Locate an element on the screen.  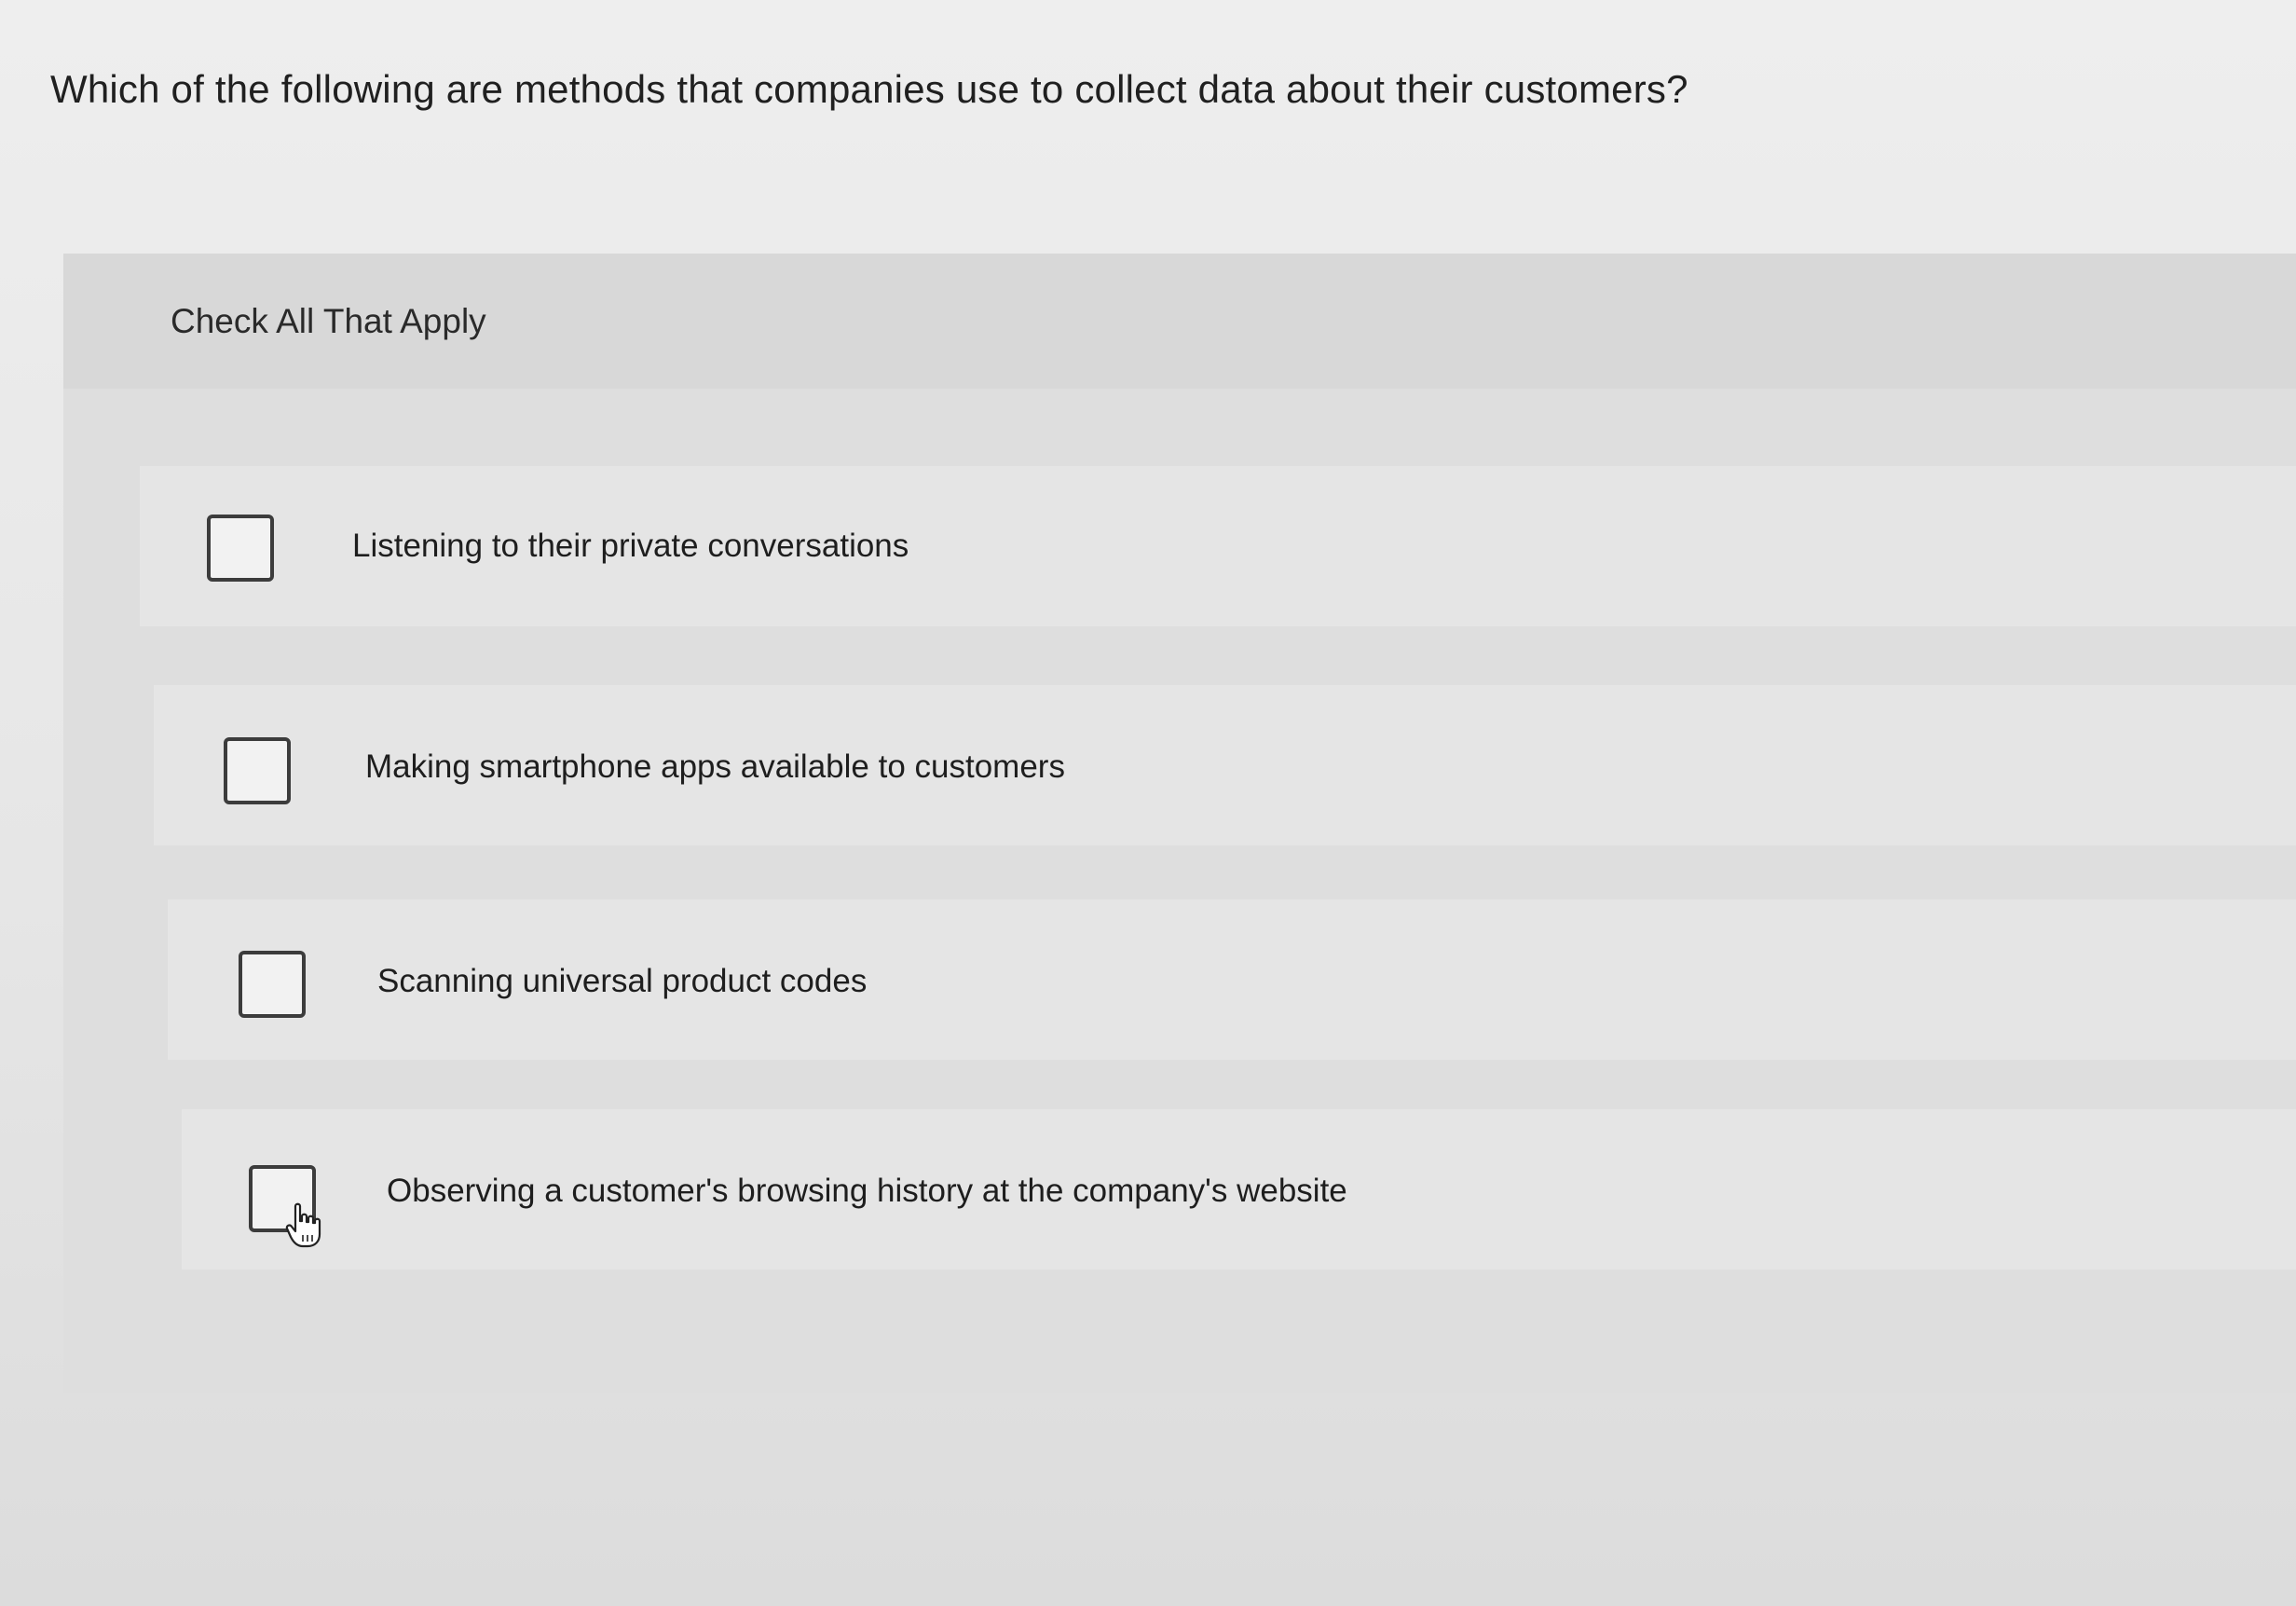
option-row-3: Scanning universal product codes is located at coordinates (1232, 980).